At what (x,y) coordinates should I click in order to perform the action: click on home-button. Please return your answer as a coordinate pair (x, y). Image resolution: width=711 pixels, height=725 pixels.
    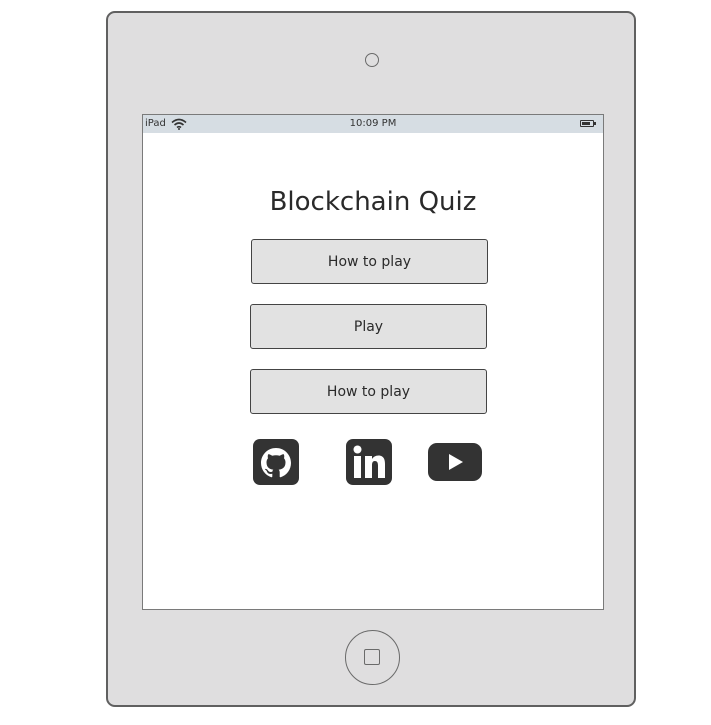
    Looking at the image, I should click on (372, 657).